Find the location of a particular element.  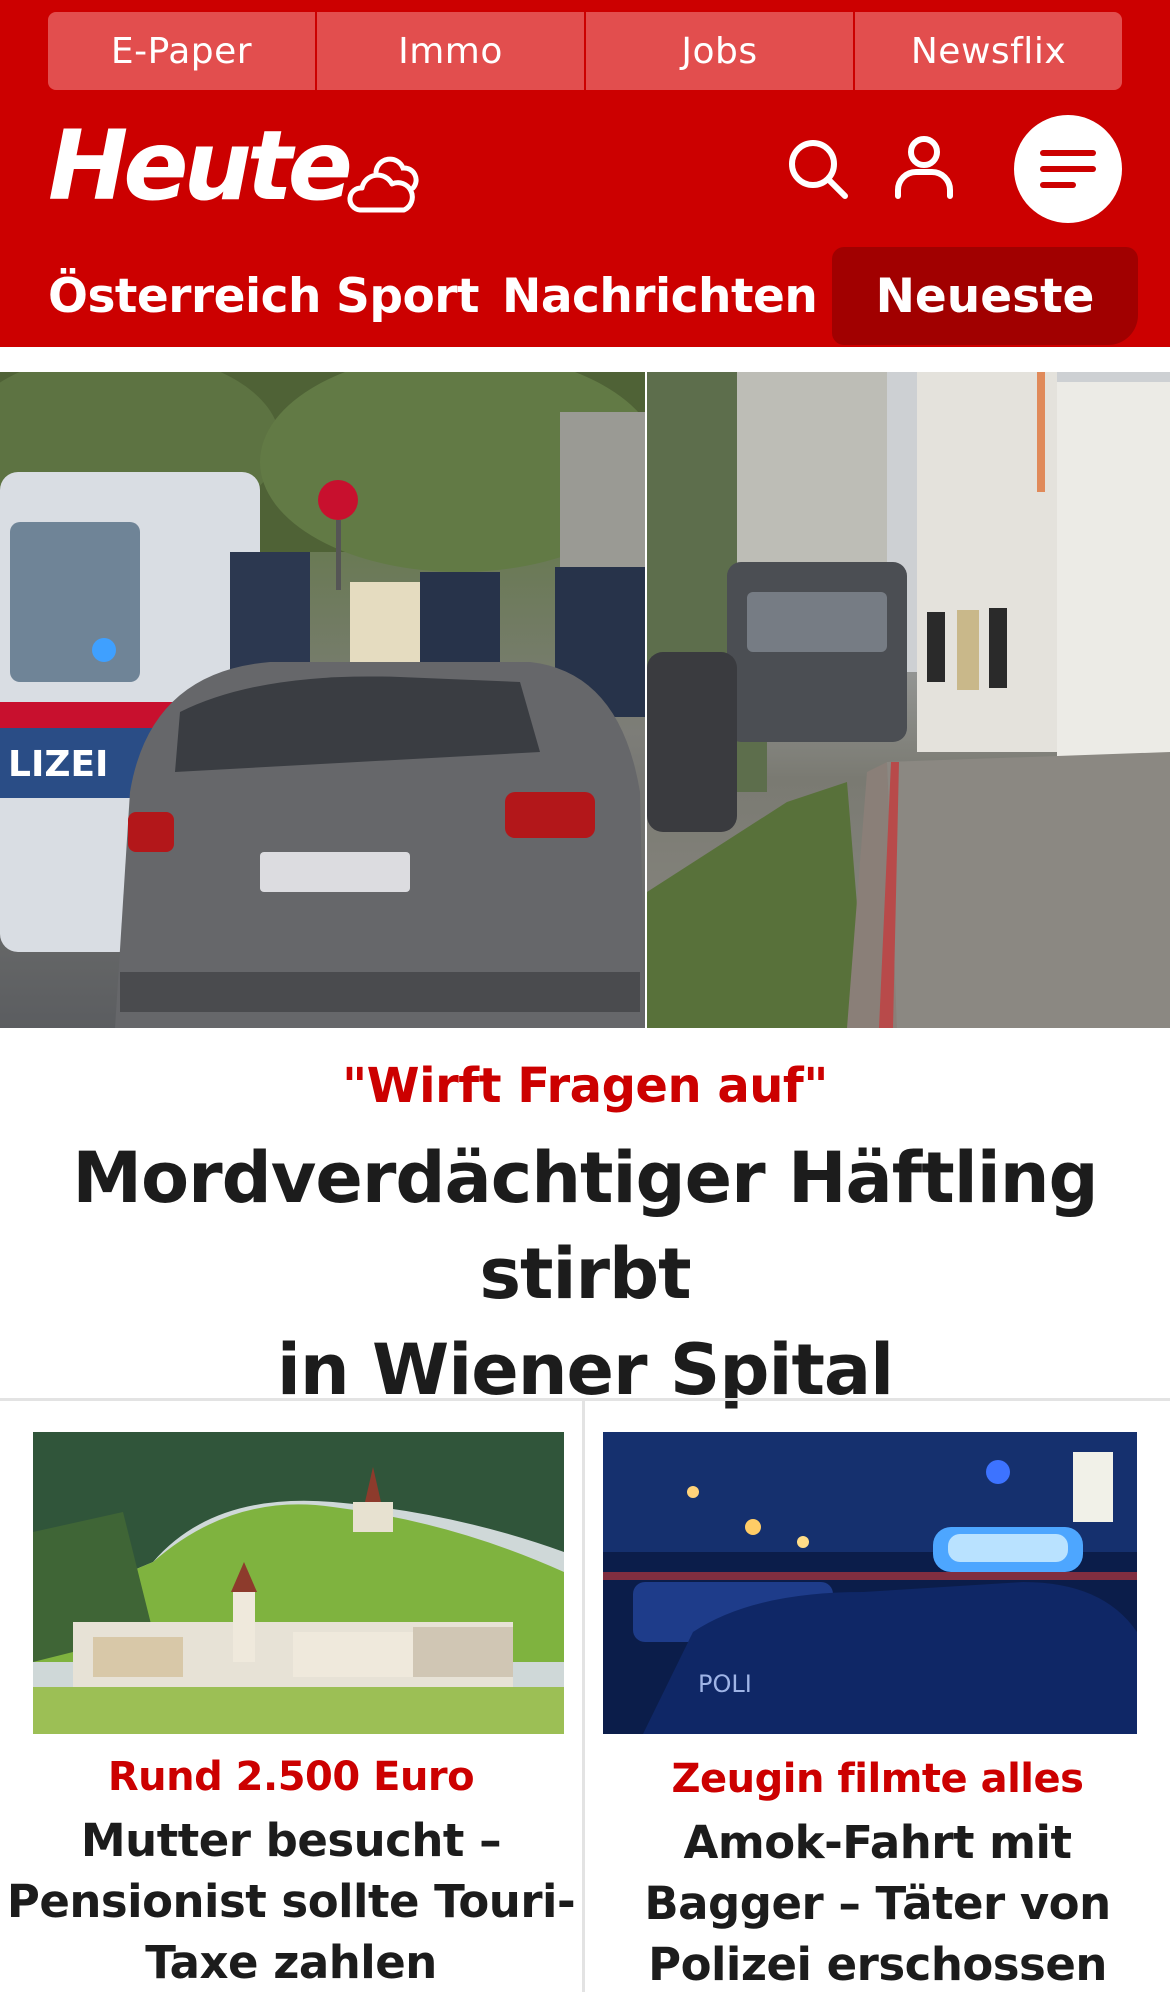

nav-item-neueste: Neueste is located at coordinates (985, 296).